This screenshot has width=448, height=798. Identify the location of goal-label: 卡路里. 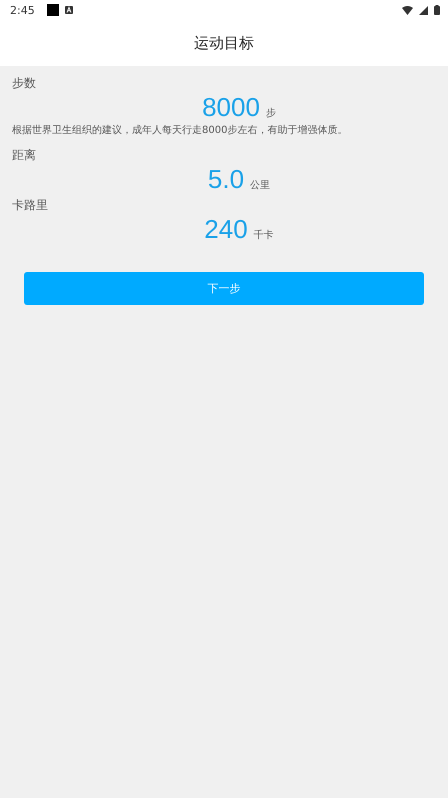
(30, 205).